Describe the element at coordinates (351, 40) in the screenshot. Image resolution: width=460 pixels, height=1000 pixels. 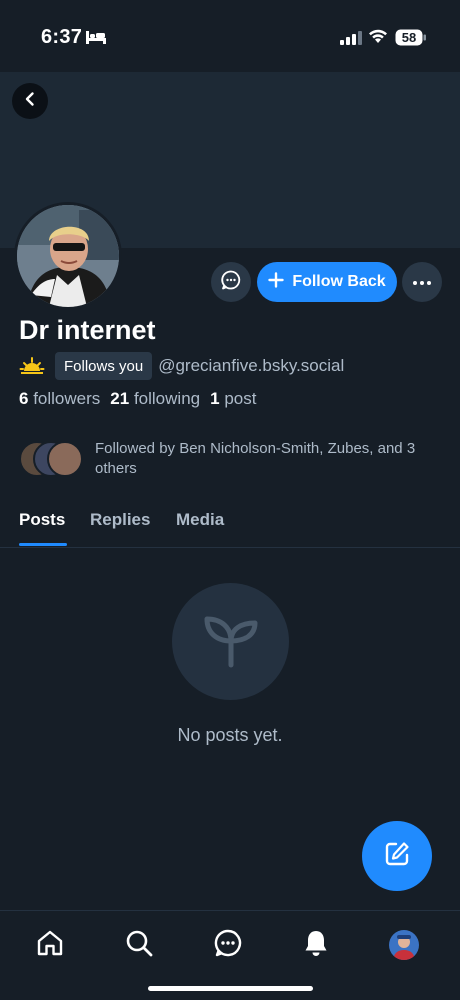
I see `signal-icon` at that location.